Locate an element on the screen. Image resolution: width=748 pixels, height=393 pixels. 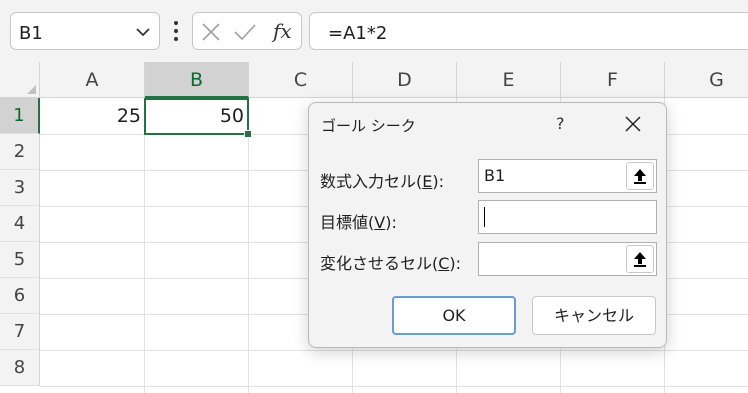
row-header-1: 1 is located at coordinates (20, 116).